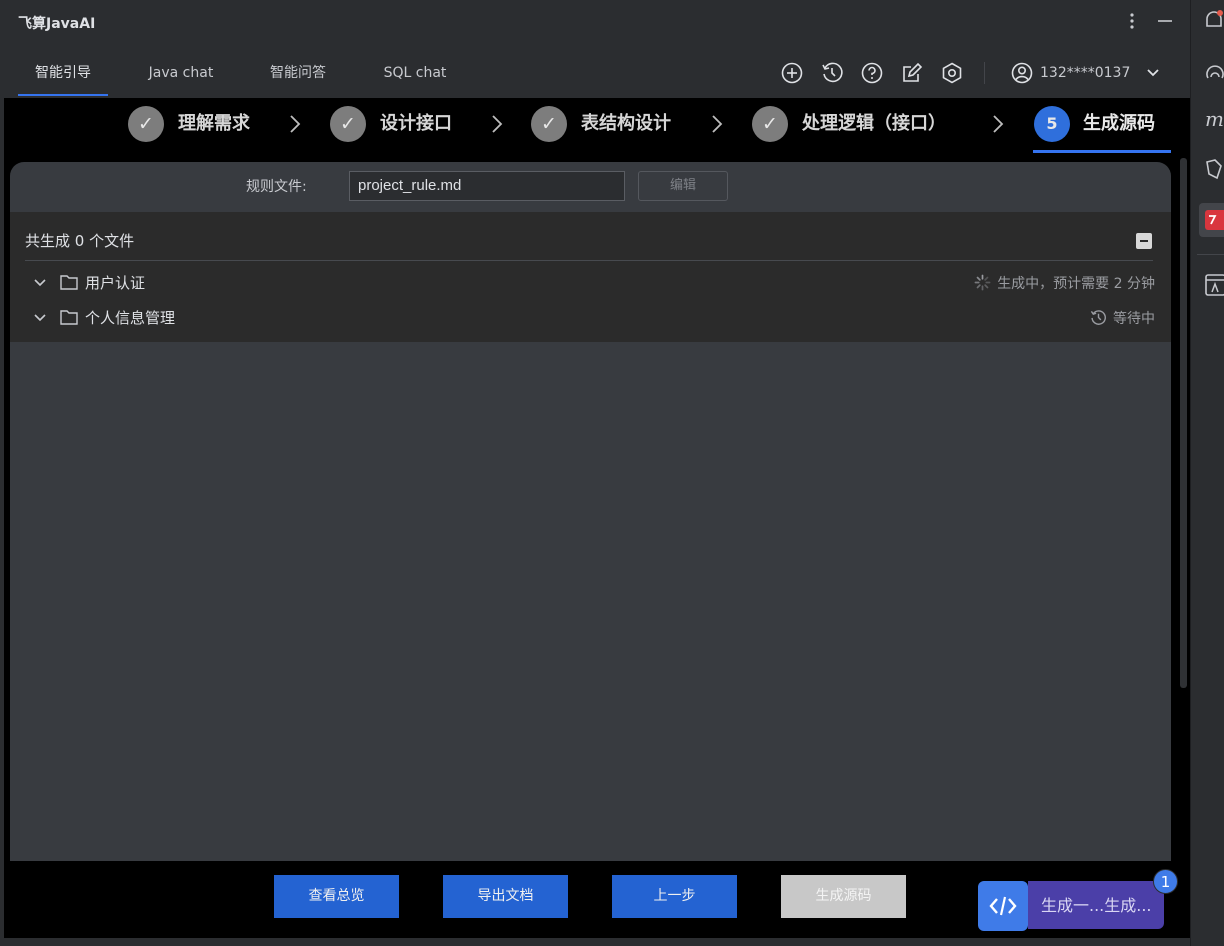 Image resolution: width=1224 pixels, height=946 pixels. What do you see at coordinates (912, 73) in the screenshot?
I see `edit-icon` at bounding box center [912, 73].